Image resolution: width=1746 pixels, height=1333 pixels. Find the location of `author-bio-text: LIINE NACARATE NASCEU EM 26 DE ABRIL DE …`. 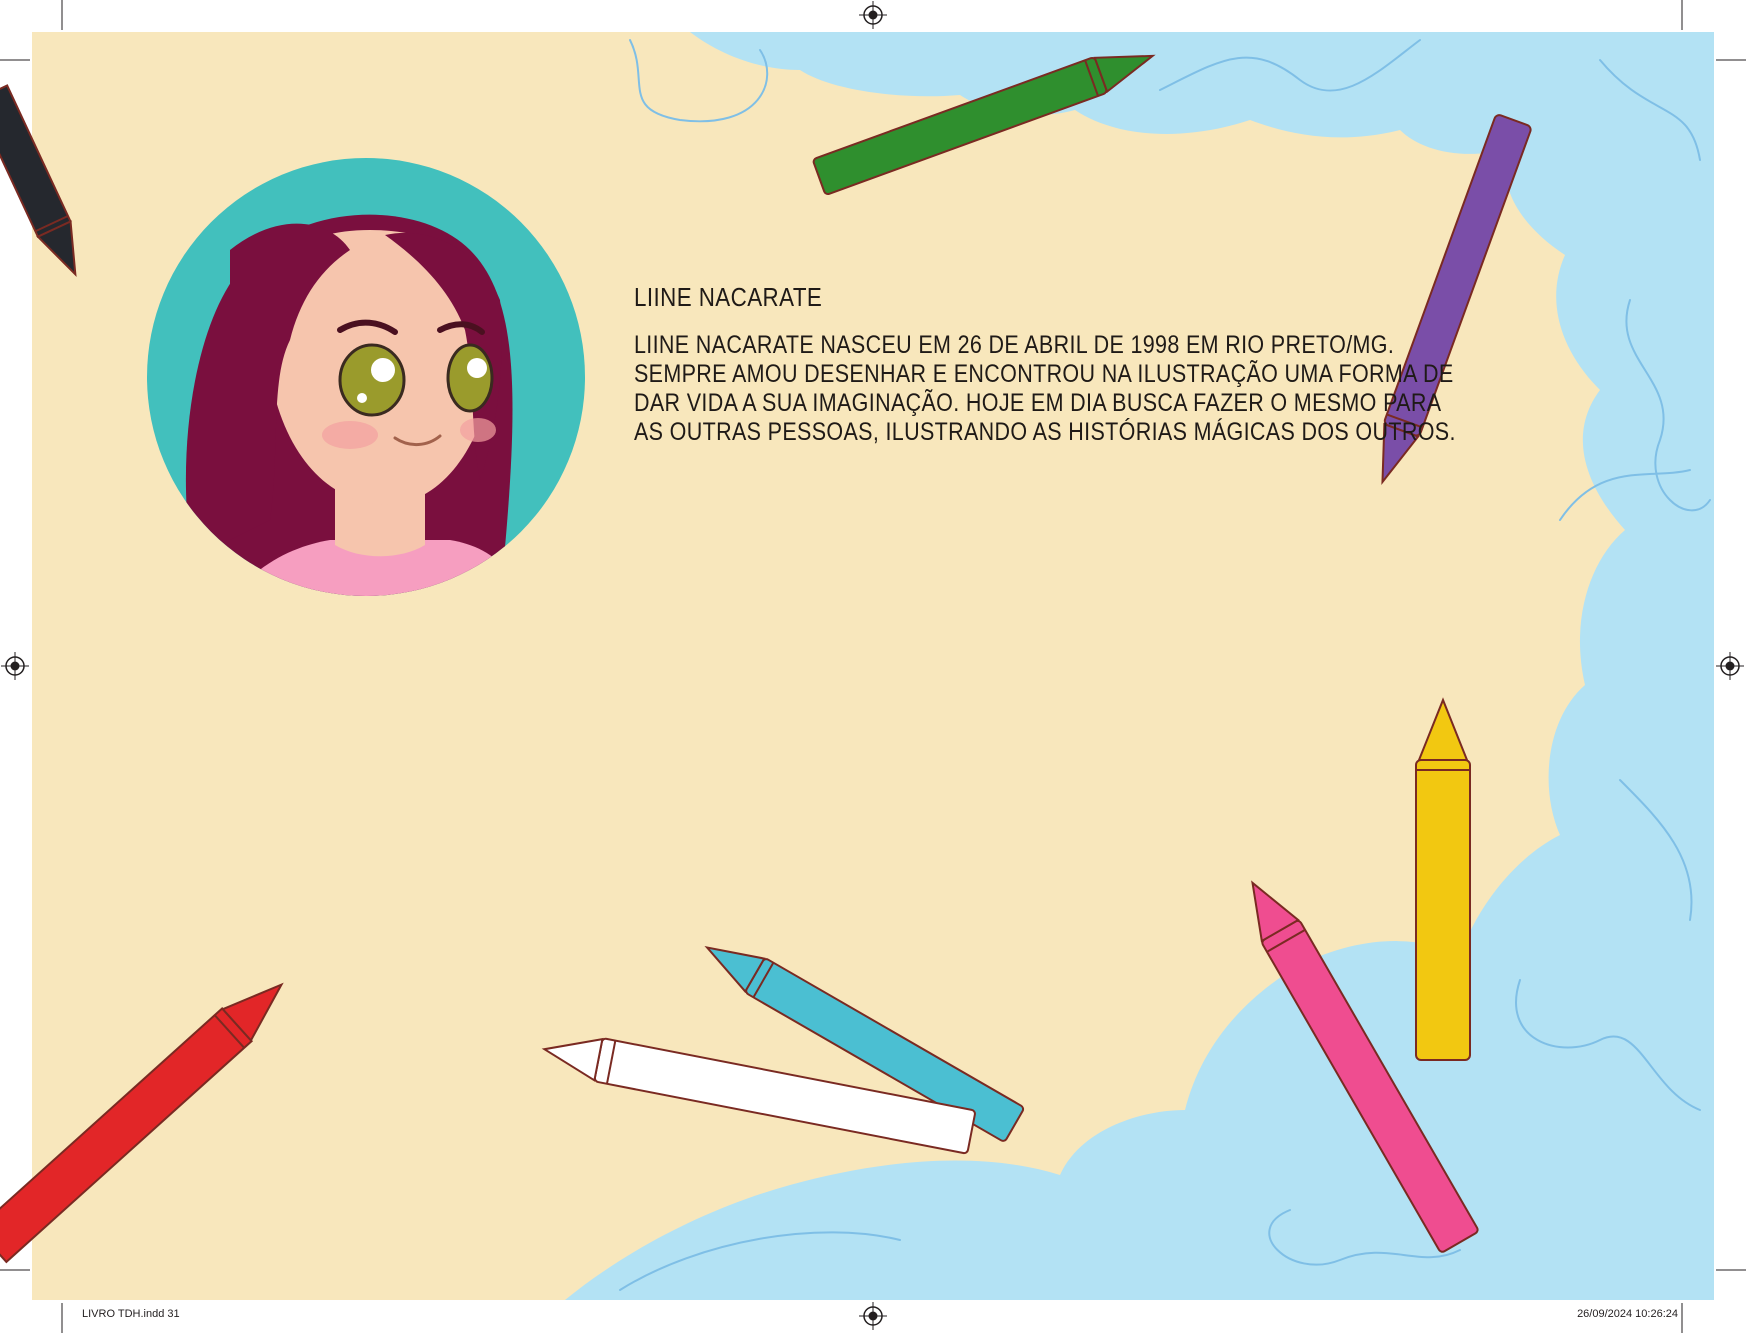

author-bio-text: LIINE NACARATE NASCEU EM 26 DE ABRIL DE … is located at coordinates (1045, 389).